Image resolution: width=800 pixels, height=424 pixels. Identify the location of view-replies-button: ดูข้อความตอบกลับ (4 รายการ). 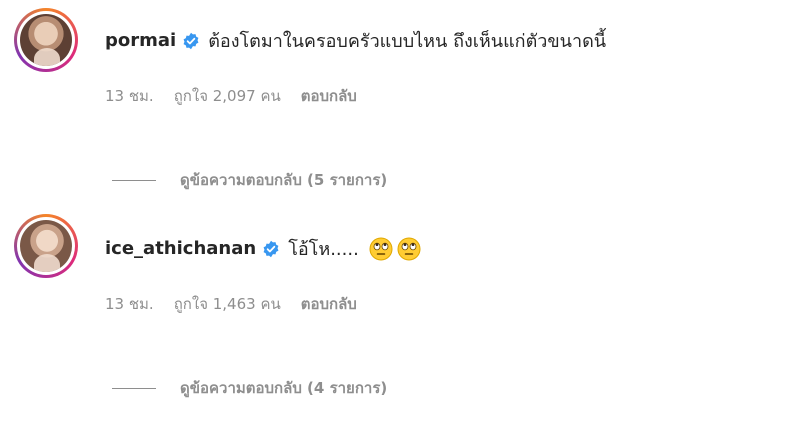
(249, 388).